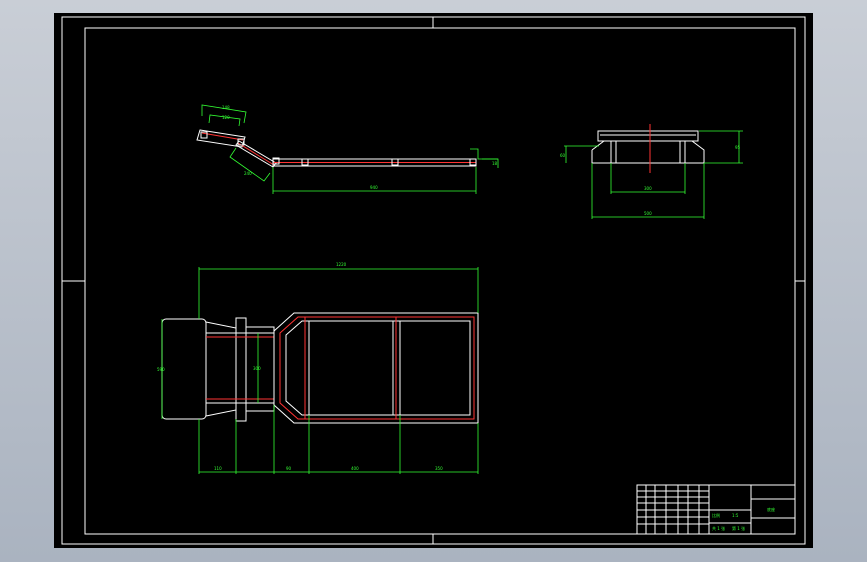 This screenshot has height=562, width=867. I want to click on title-block-scale-value: 1:5, so click(735, 515).